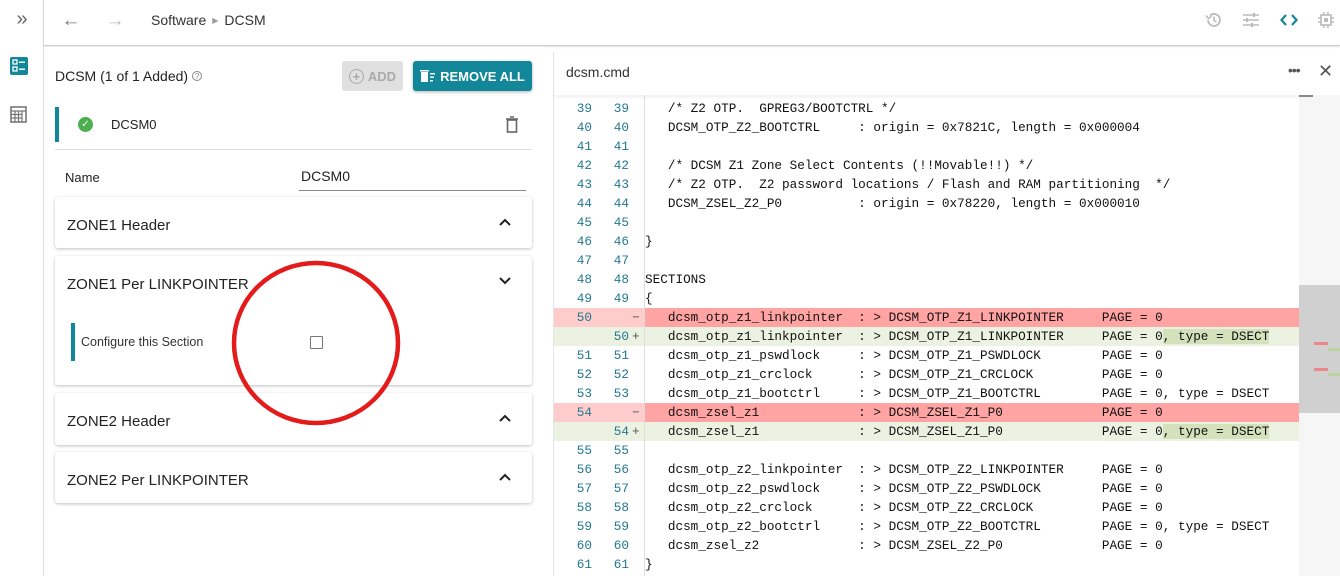 The width and height of the screenshot is (1340, 576). Describe the element at coordinates (245, 20) in the screenshot. I see `breadcrumb-dcsm: DCSM` at that location.